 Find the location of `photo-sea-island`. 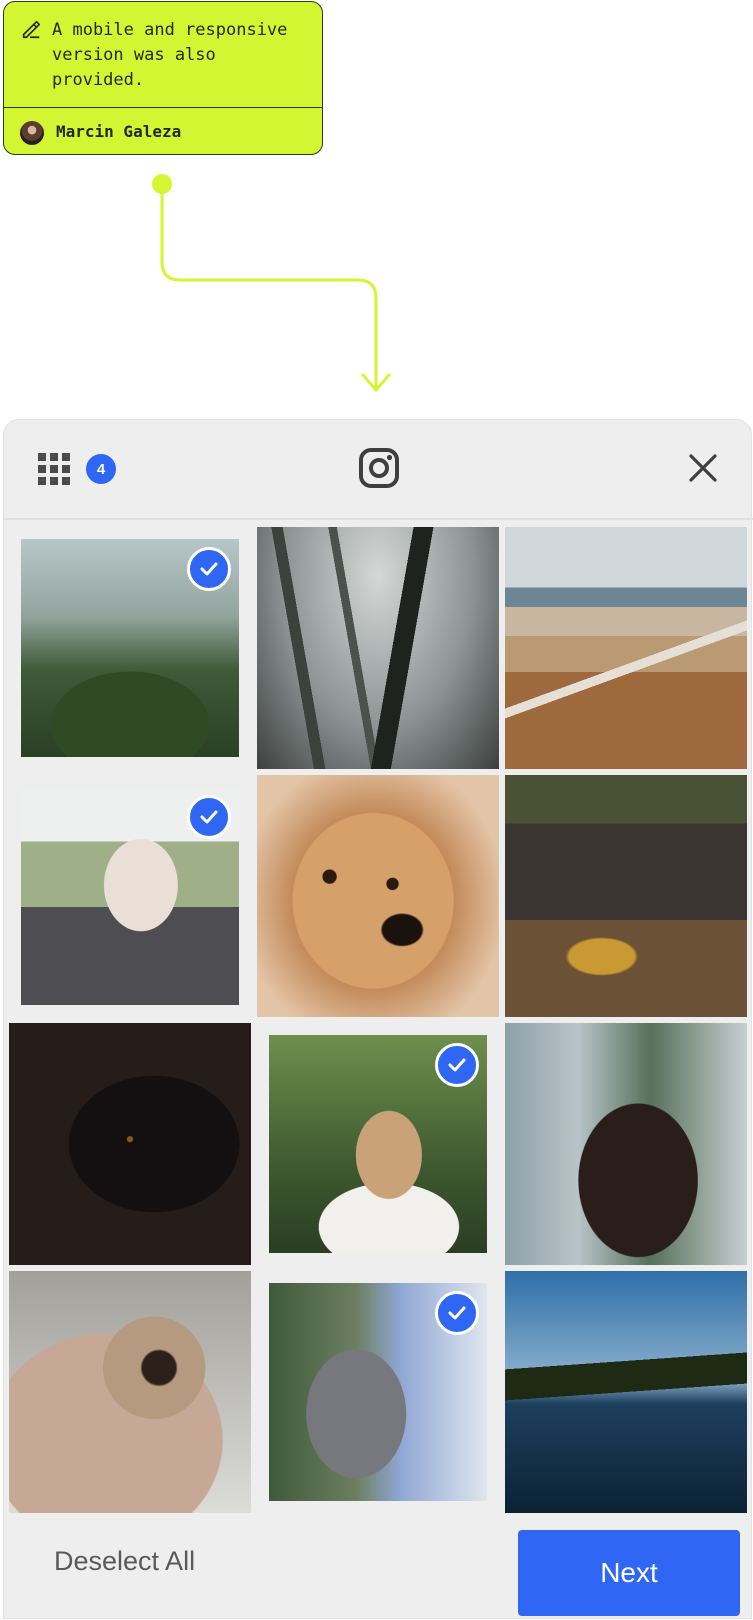

photo-sea-island is located at coordinates (626, 1392).